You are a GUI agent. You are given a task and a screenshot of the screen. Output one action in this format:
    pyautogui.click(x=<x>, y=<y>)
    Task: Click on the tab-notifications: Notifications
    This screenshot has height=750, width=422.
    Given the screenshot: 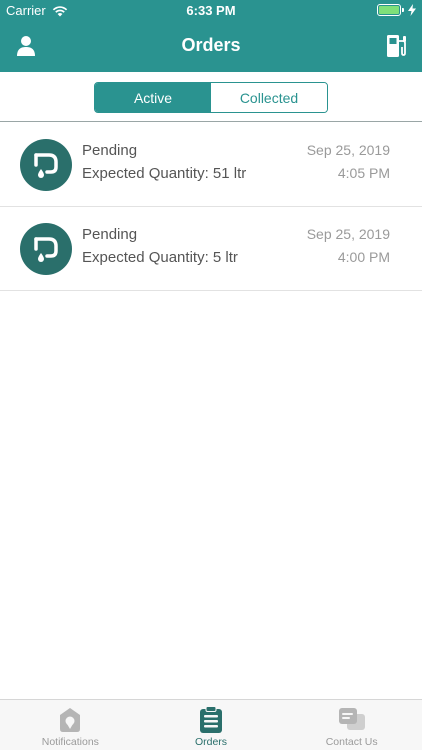 What is the action you would take?
    pyautogui.click(x=70, y=725)
    